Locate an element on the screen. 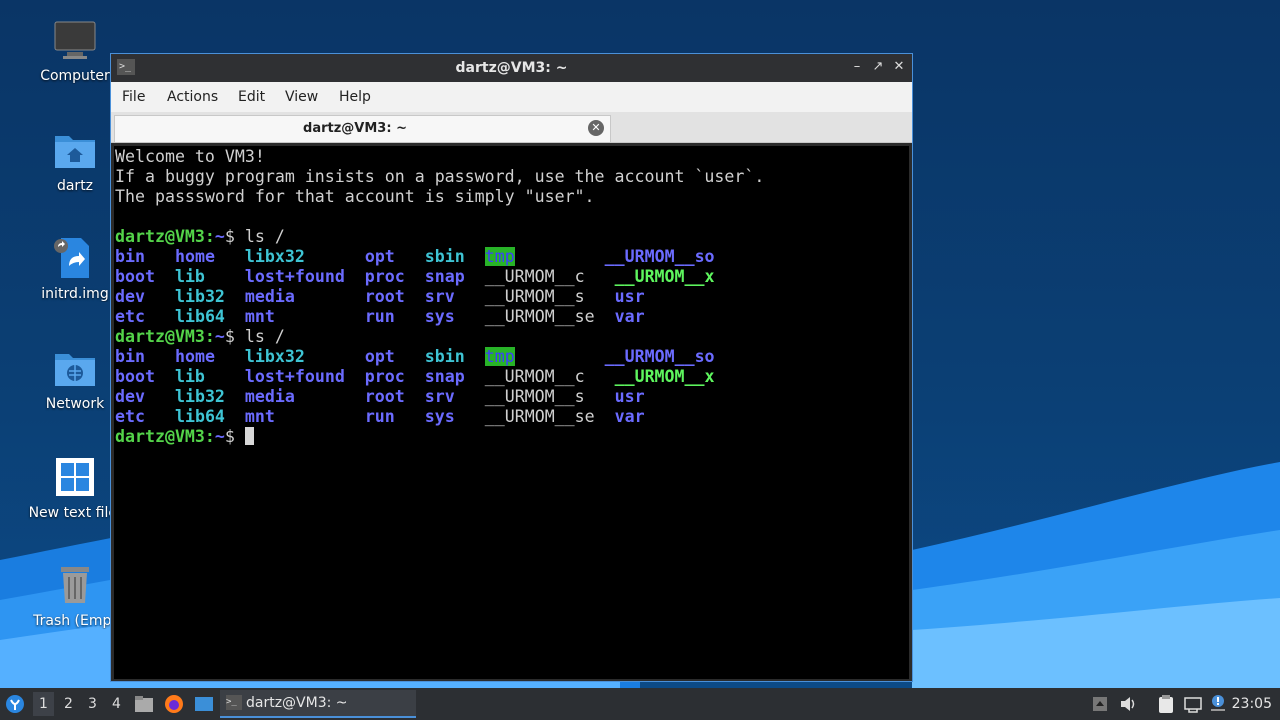 The image size is (1280, 720). notification-icon is located at coordinates (1218, 704).